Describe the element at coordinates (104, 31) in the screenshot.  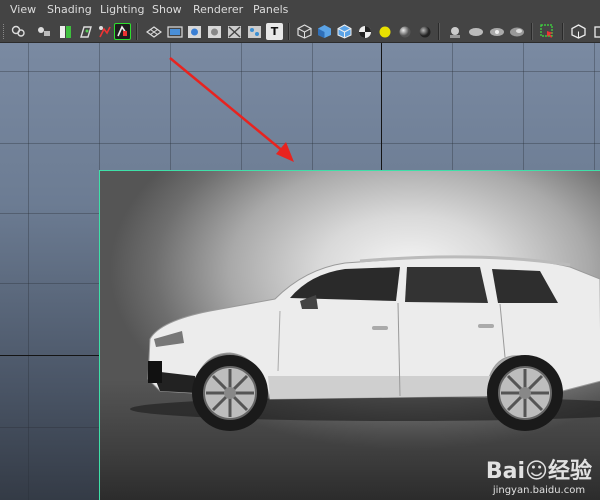
I see `grease-pencil-icon` at that location.